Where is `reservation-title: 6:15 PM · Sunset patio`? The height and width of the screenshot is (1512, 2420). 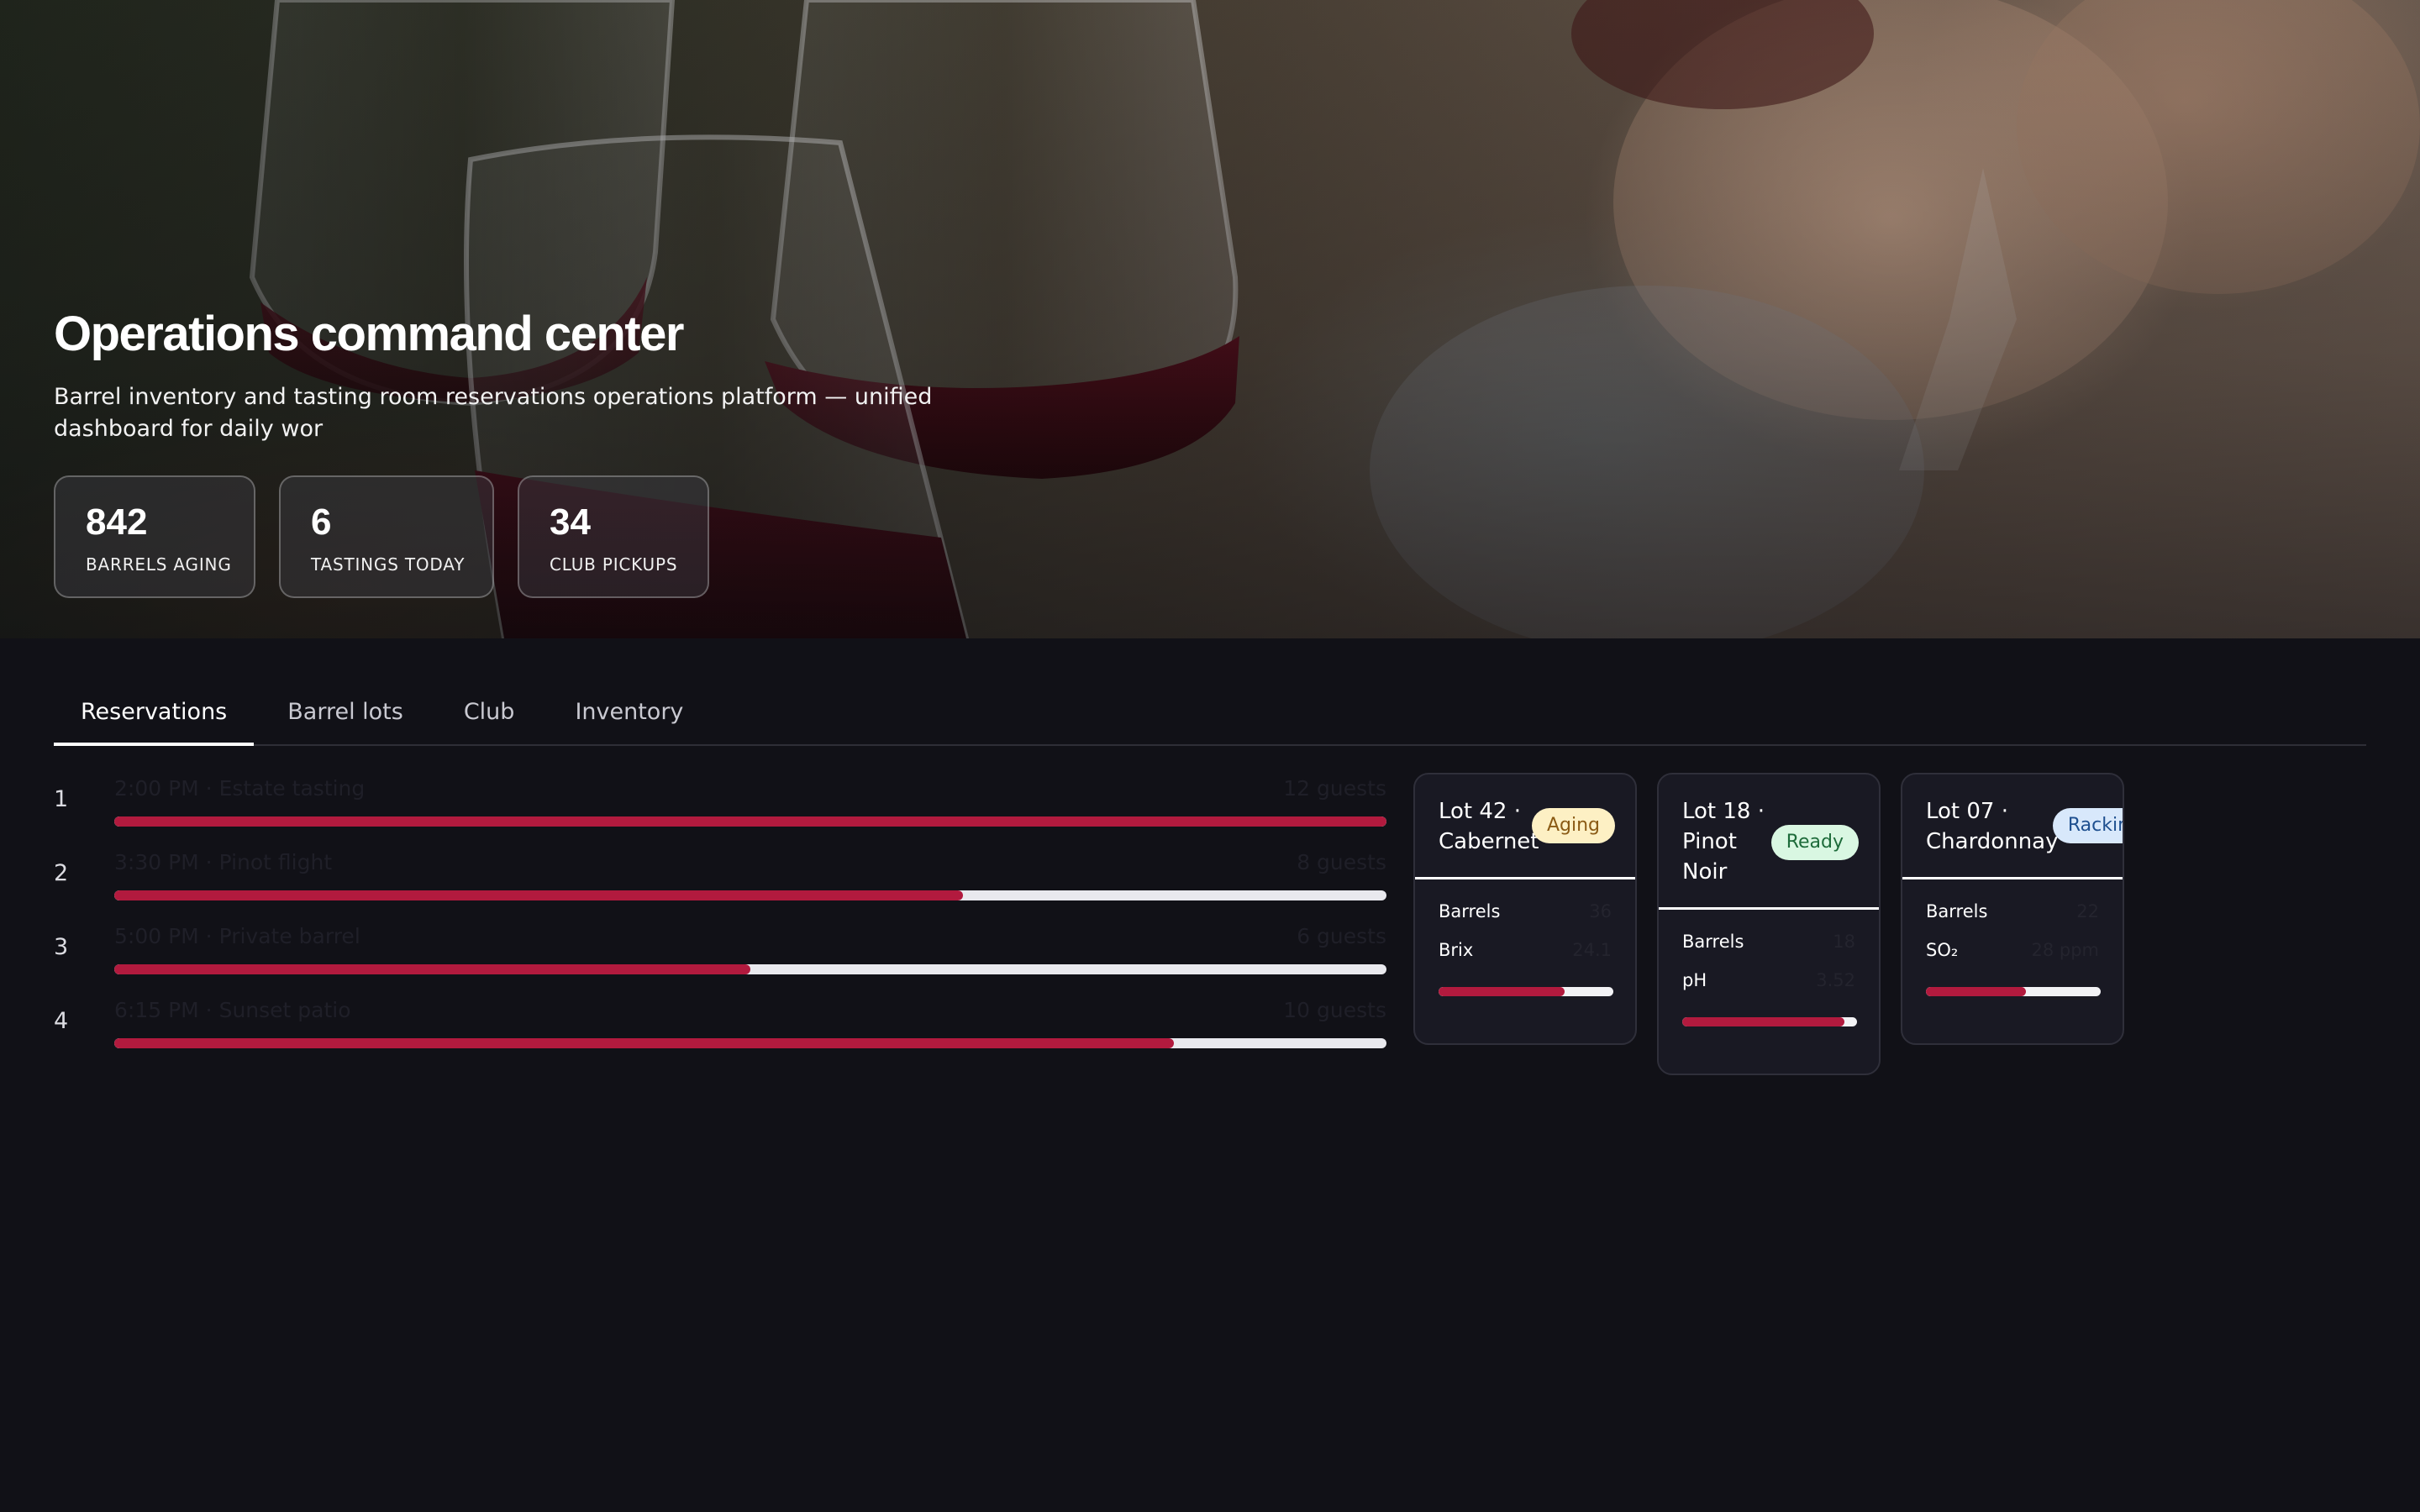 reservation-title: 6:15 PM · Sunset patio is located at coordinates (233, 1010).